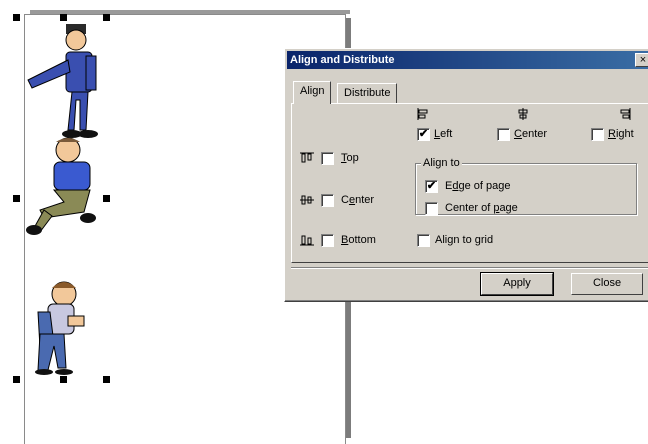  What do you see at coordinates (467, 60) in the screenshot?
I see `dialog-titlebar: Align and Distribute` at bounding box center [467, 60].